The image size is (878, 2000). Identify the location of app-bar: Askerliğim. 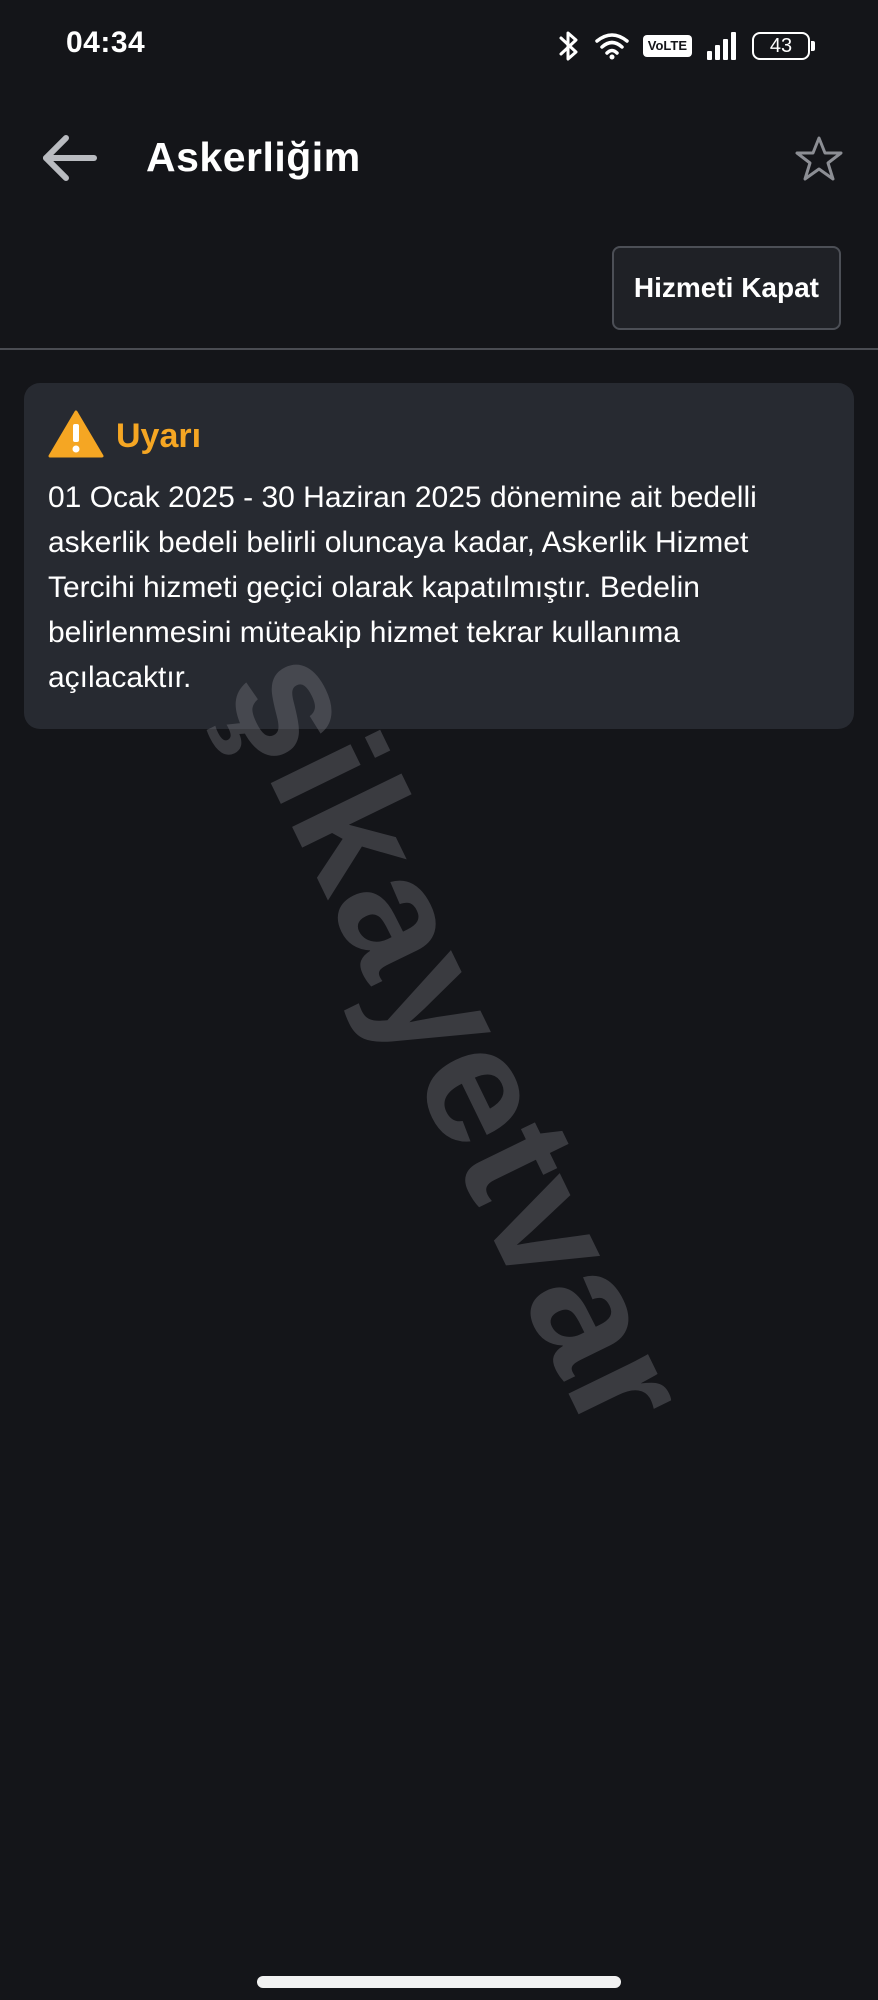
(439, 160).